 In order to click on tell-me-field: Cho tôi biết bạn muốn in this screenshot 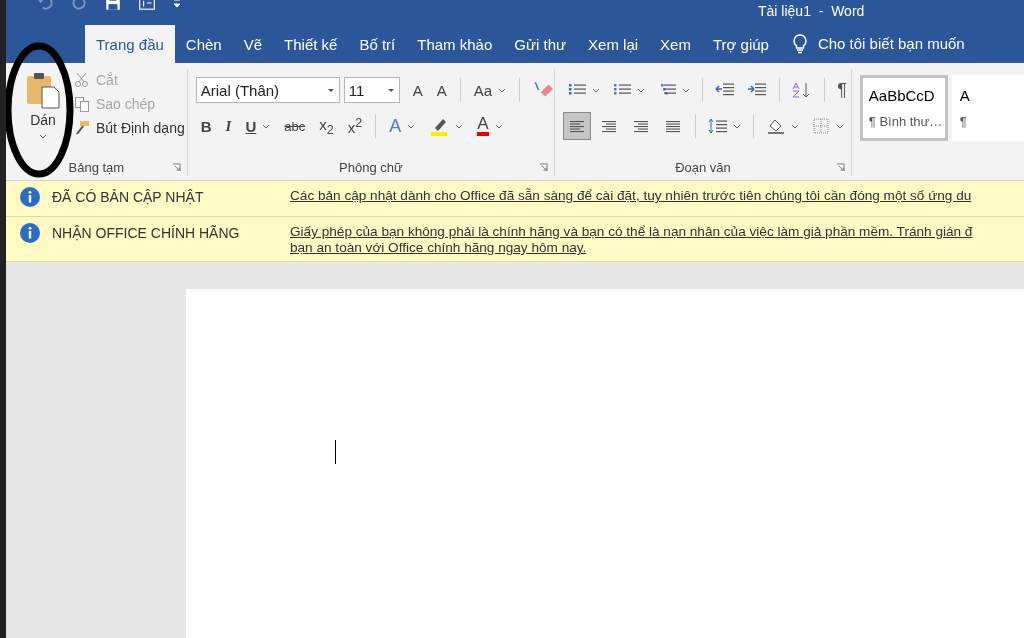, I will do `click(878, 43)`.